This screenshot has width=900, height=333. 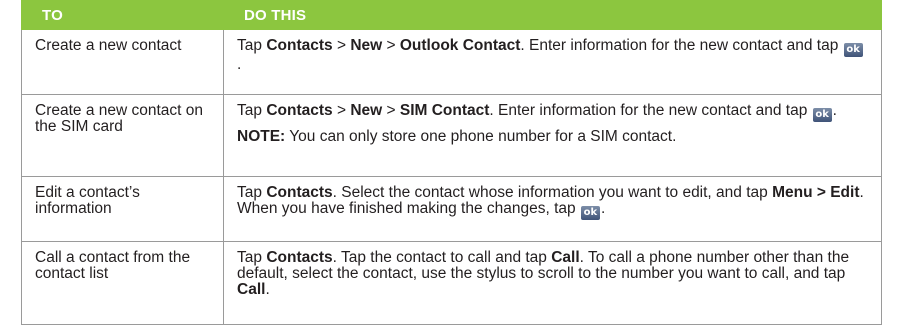 What do you see at coordinates (816, 192) in the screenshot?
I see `ui-term: Menu > Edit` at bounding box center [816, 192].